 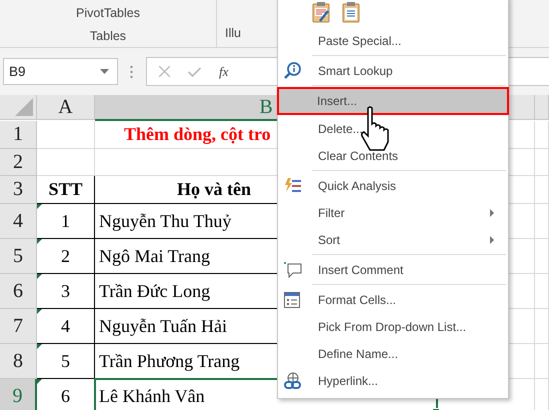 I want to click on cell-text: 4, so click(x=65, y=326).